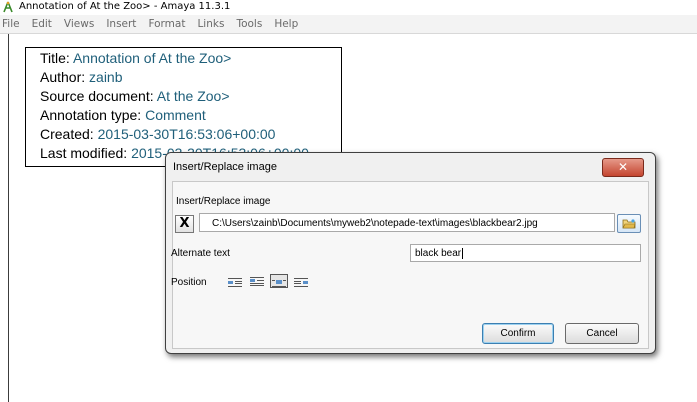 Image resolution: width=697 pixels, height=402 pixels. What do you see at coordinates (518, 333) in the screenshot?
I see `confirm-button: Confirm` at bounding box center [518, 333].